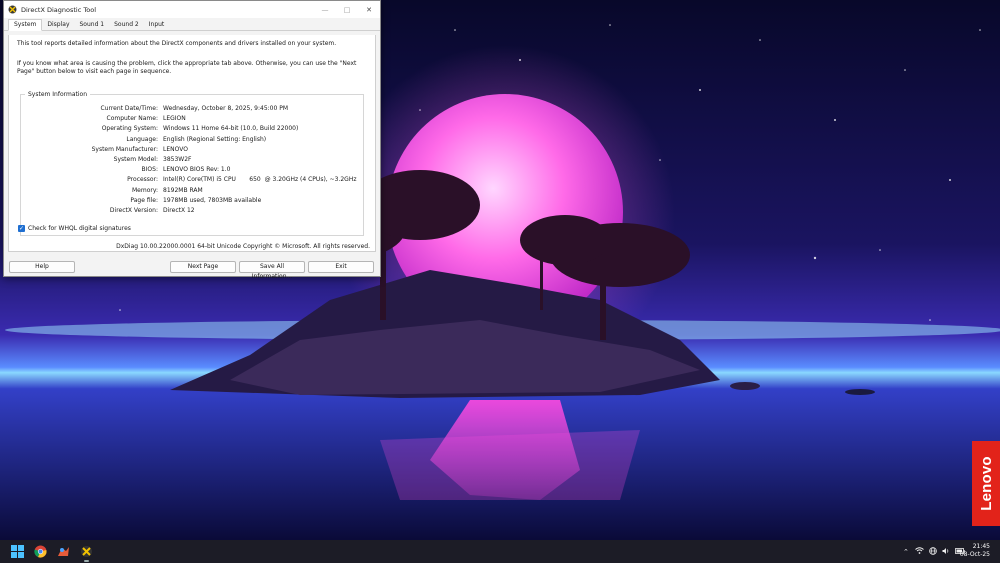  Describe the element at coordinates (906, 552) in the screenshot. I see `chevron-up-icon: ⌃` at that location.